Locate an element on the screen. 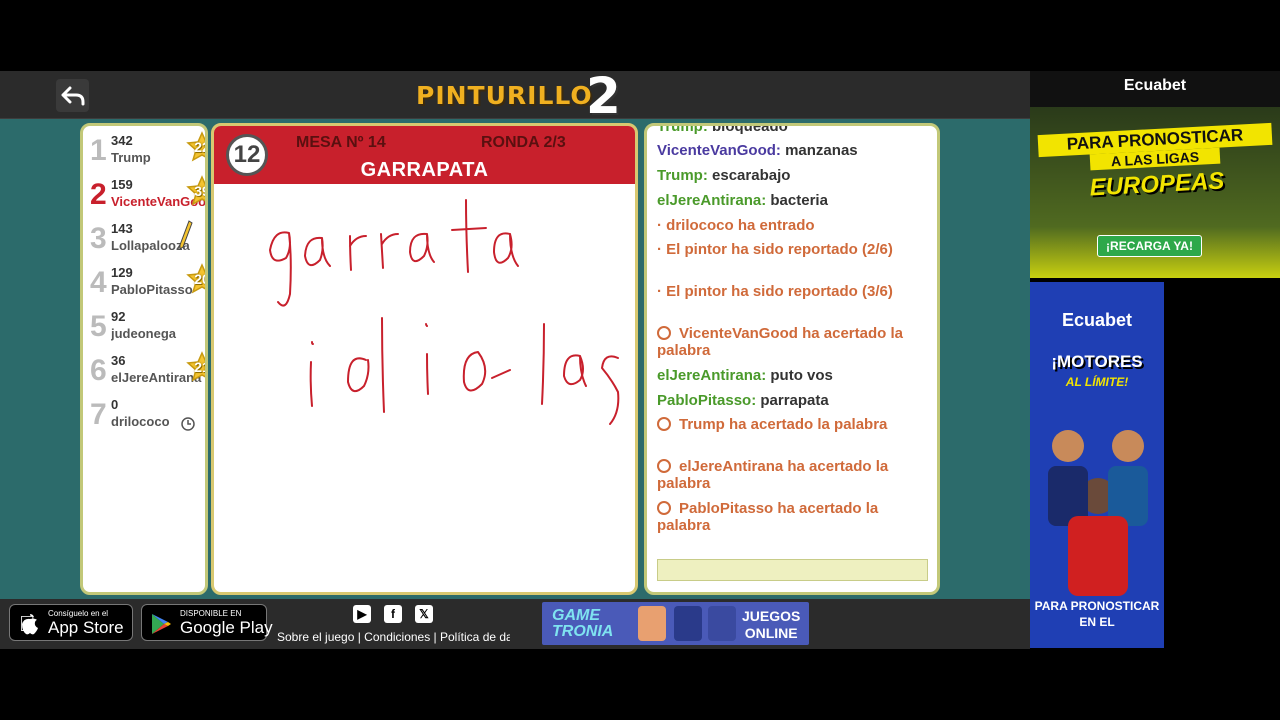 The image size is (1280, 720). back-arrow-icon is located at coordinates (72, 95).